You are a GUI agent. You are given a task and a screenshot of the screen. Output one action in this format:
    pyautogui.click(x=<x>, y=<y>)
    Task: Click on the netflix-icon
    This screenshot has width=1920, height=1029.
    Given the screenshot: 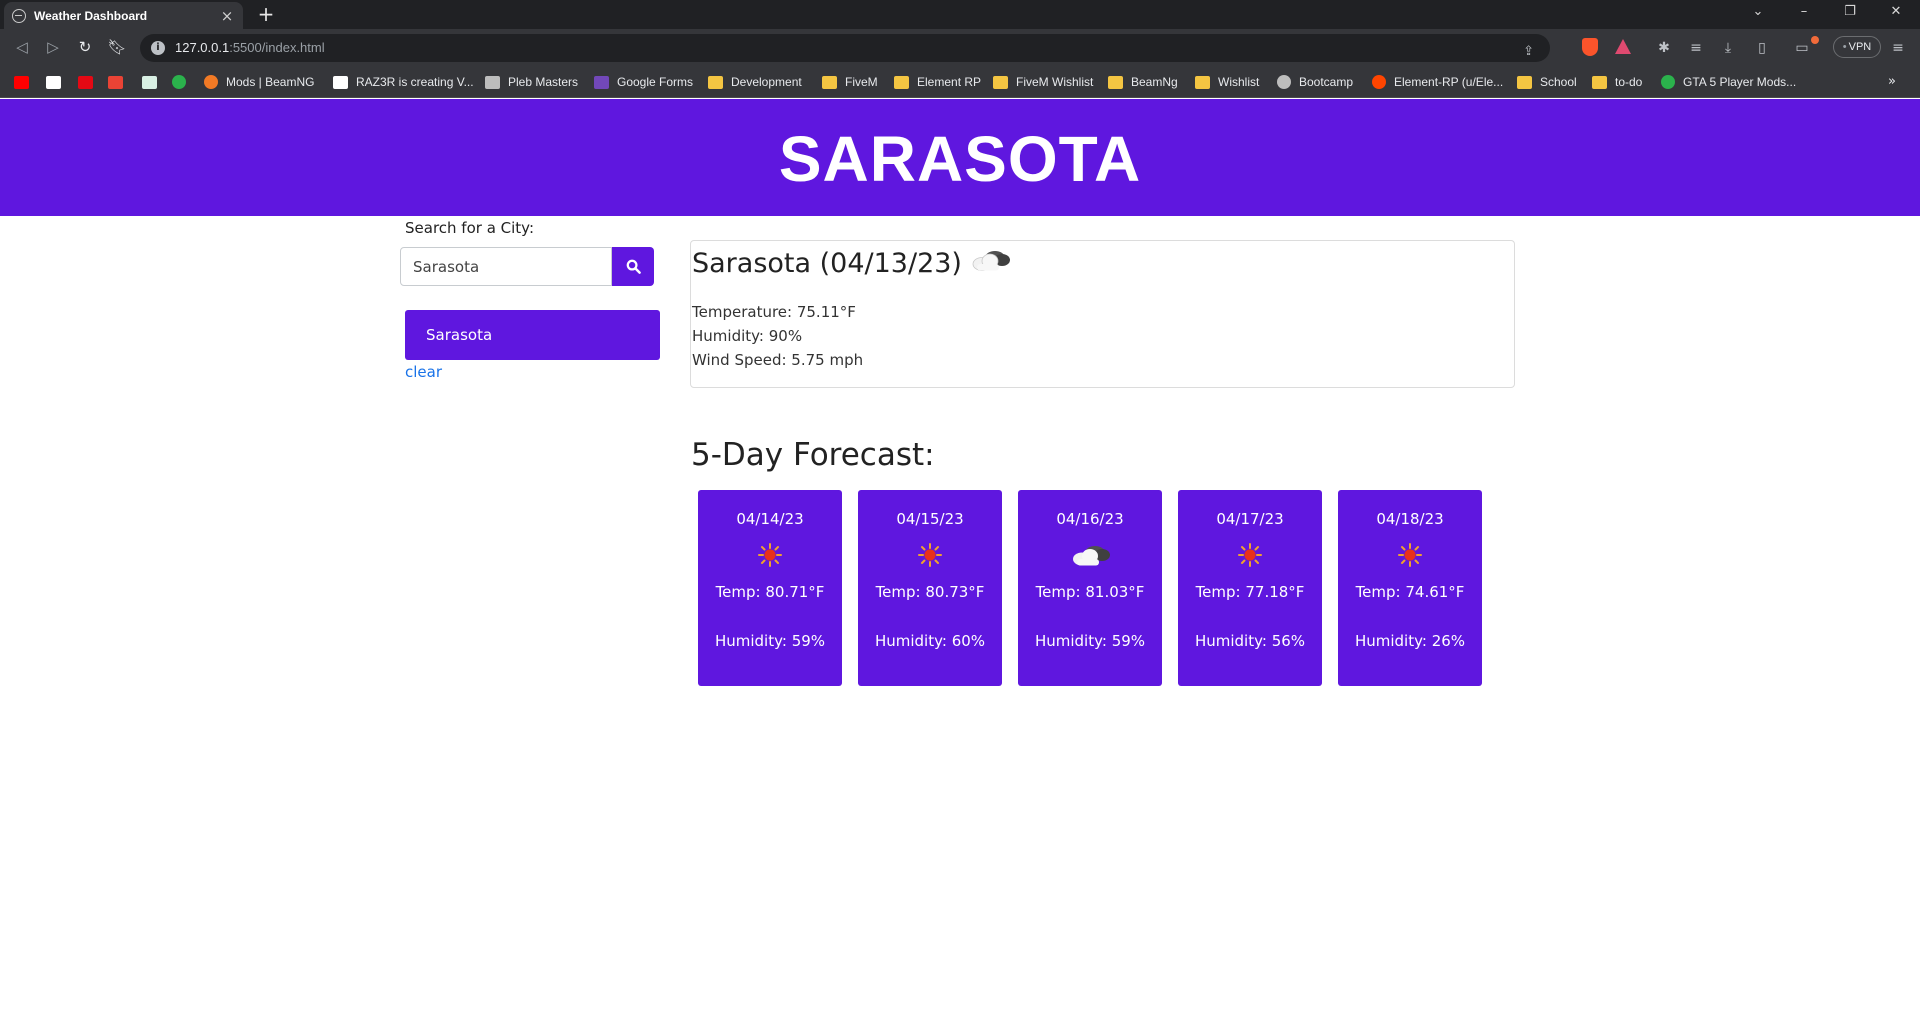 What is the action you would take?
    pyautogui.click(x=85, y=82)
    